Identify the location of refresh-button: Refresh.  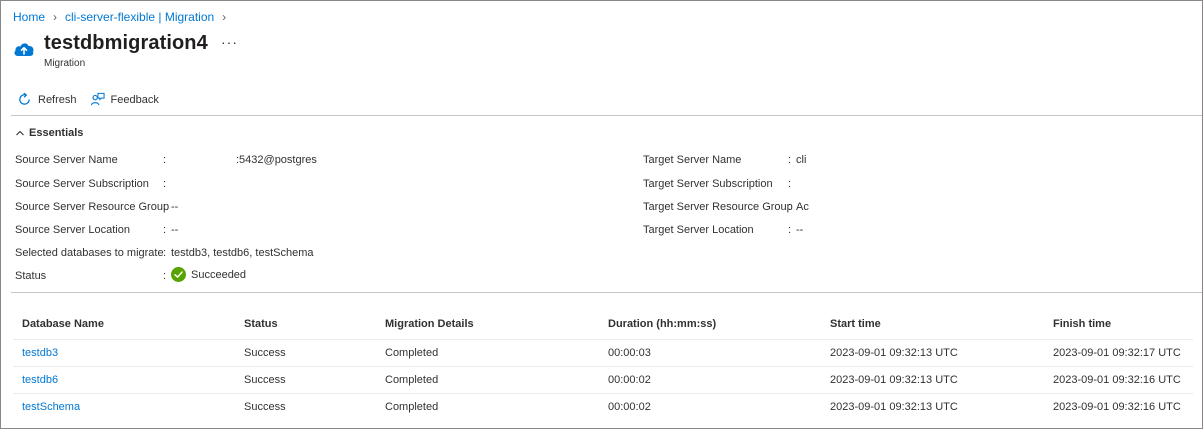
(47, 99).